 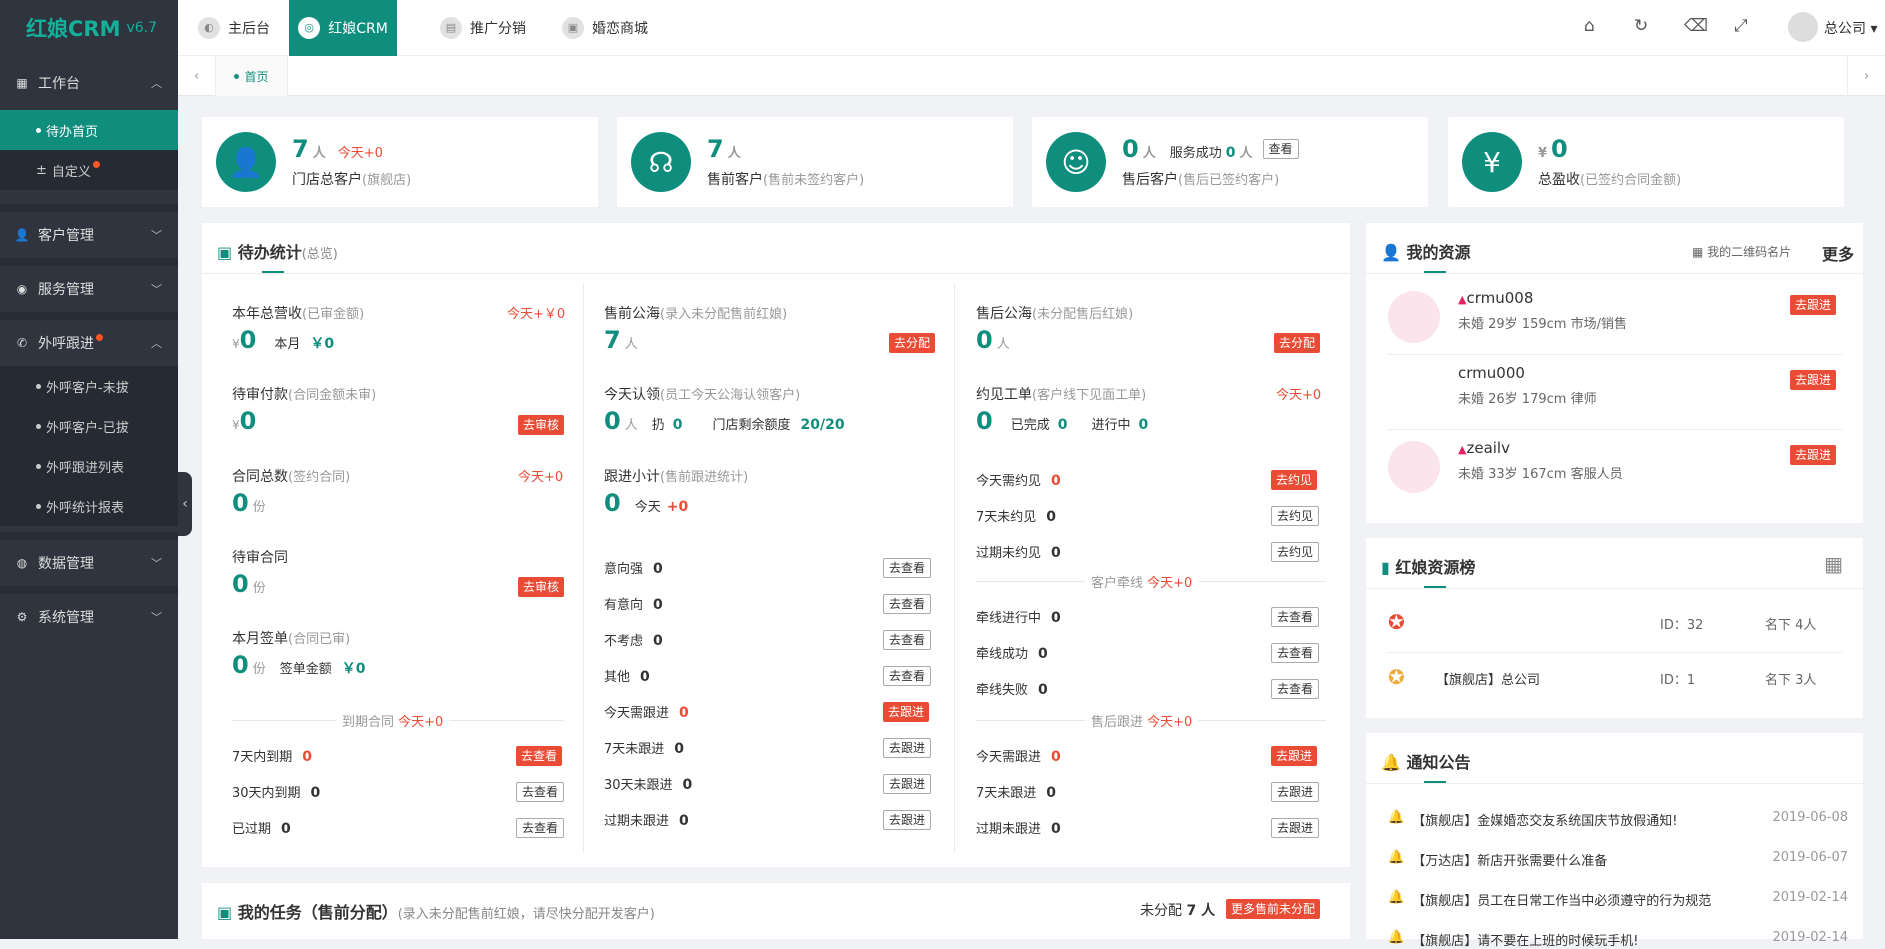 What do you see at coordinates (400, 162) in the screenshot?
I see `stat-store-customers: 👤 7 人今天+0 门店总客户(旗舰店)` at bounding box center [400, 162].